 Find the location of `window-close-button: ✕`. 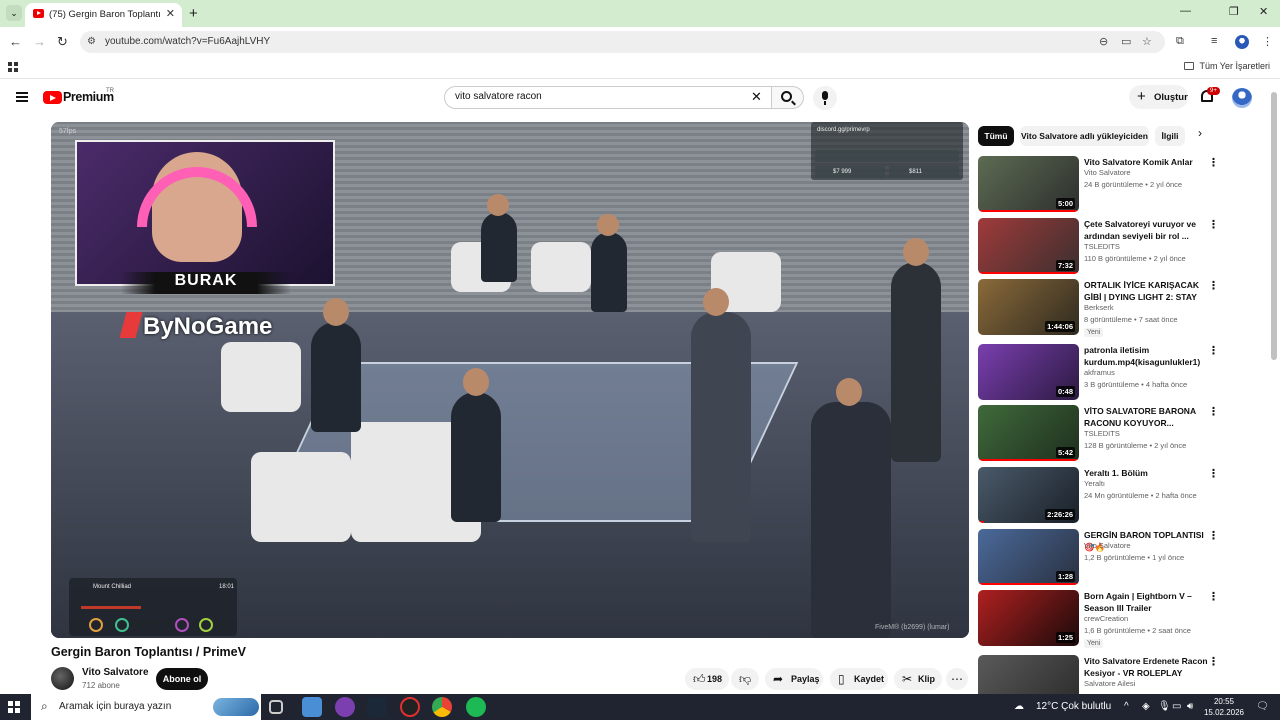

window-close-button: ✕ is located at coordinates (1263, 11).